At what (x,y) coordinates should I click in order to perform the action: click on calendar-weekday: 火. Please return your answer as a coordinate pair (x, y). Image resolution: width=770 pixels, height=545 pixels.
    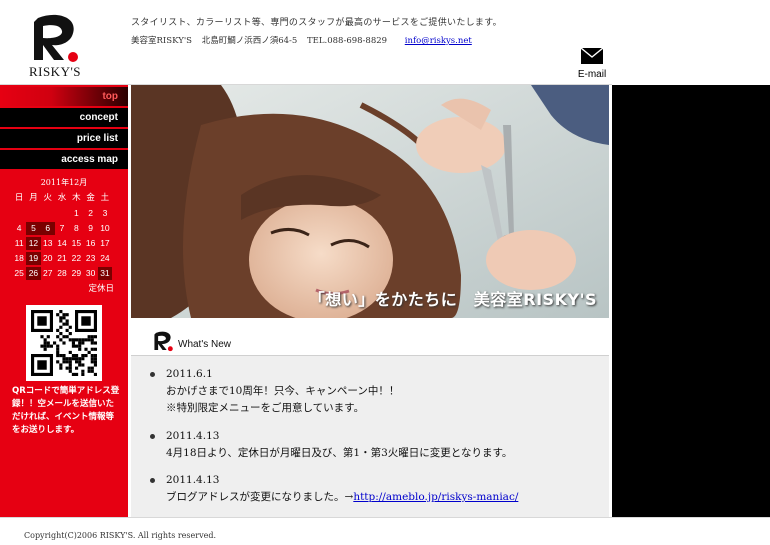
    Looking at the image, I should click on (47, 198).